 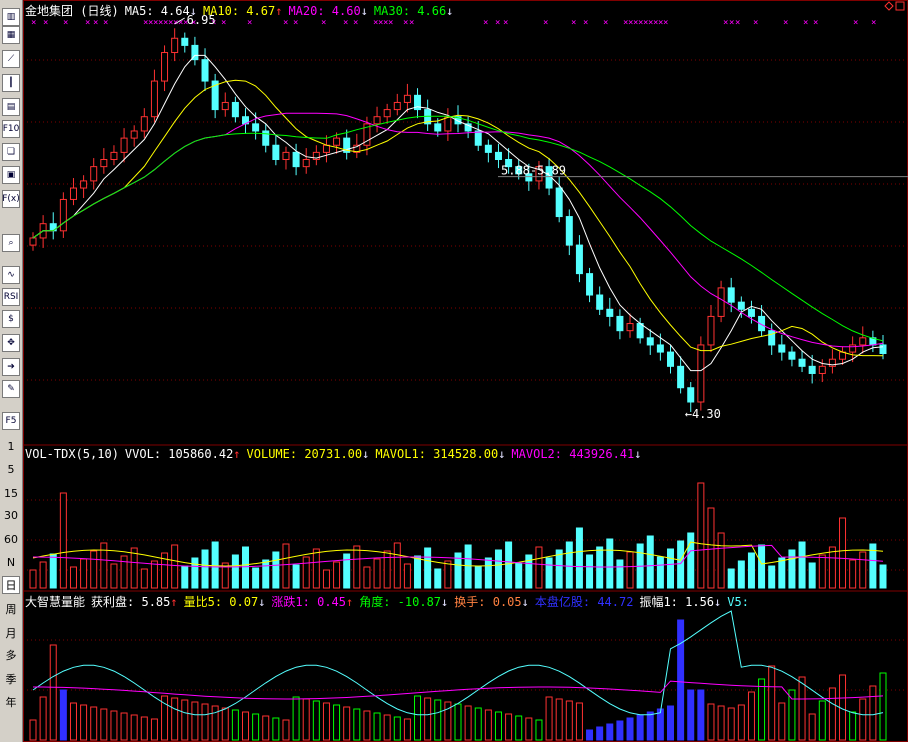 I want to click on event-marker-52: ×, so click(x=815, y=23).